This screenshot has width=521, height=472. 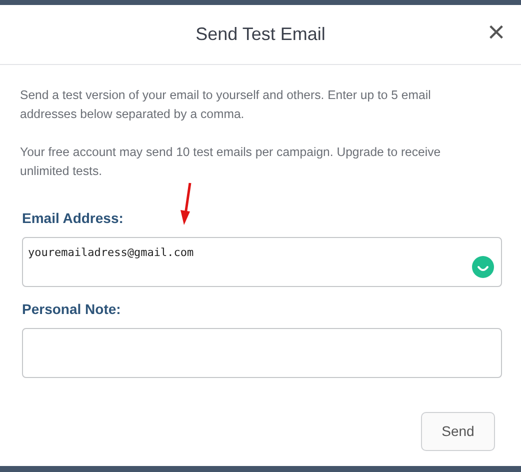 I want to click on info-text: Your free account may send 10 test emails per campaign. Upgrade to receive unlimited tests., so click(x=231, y=162).